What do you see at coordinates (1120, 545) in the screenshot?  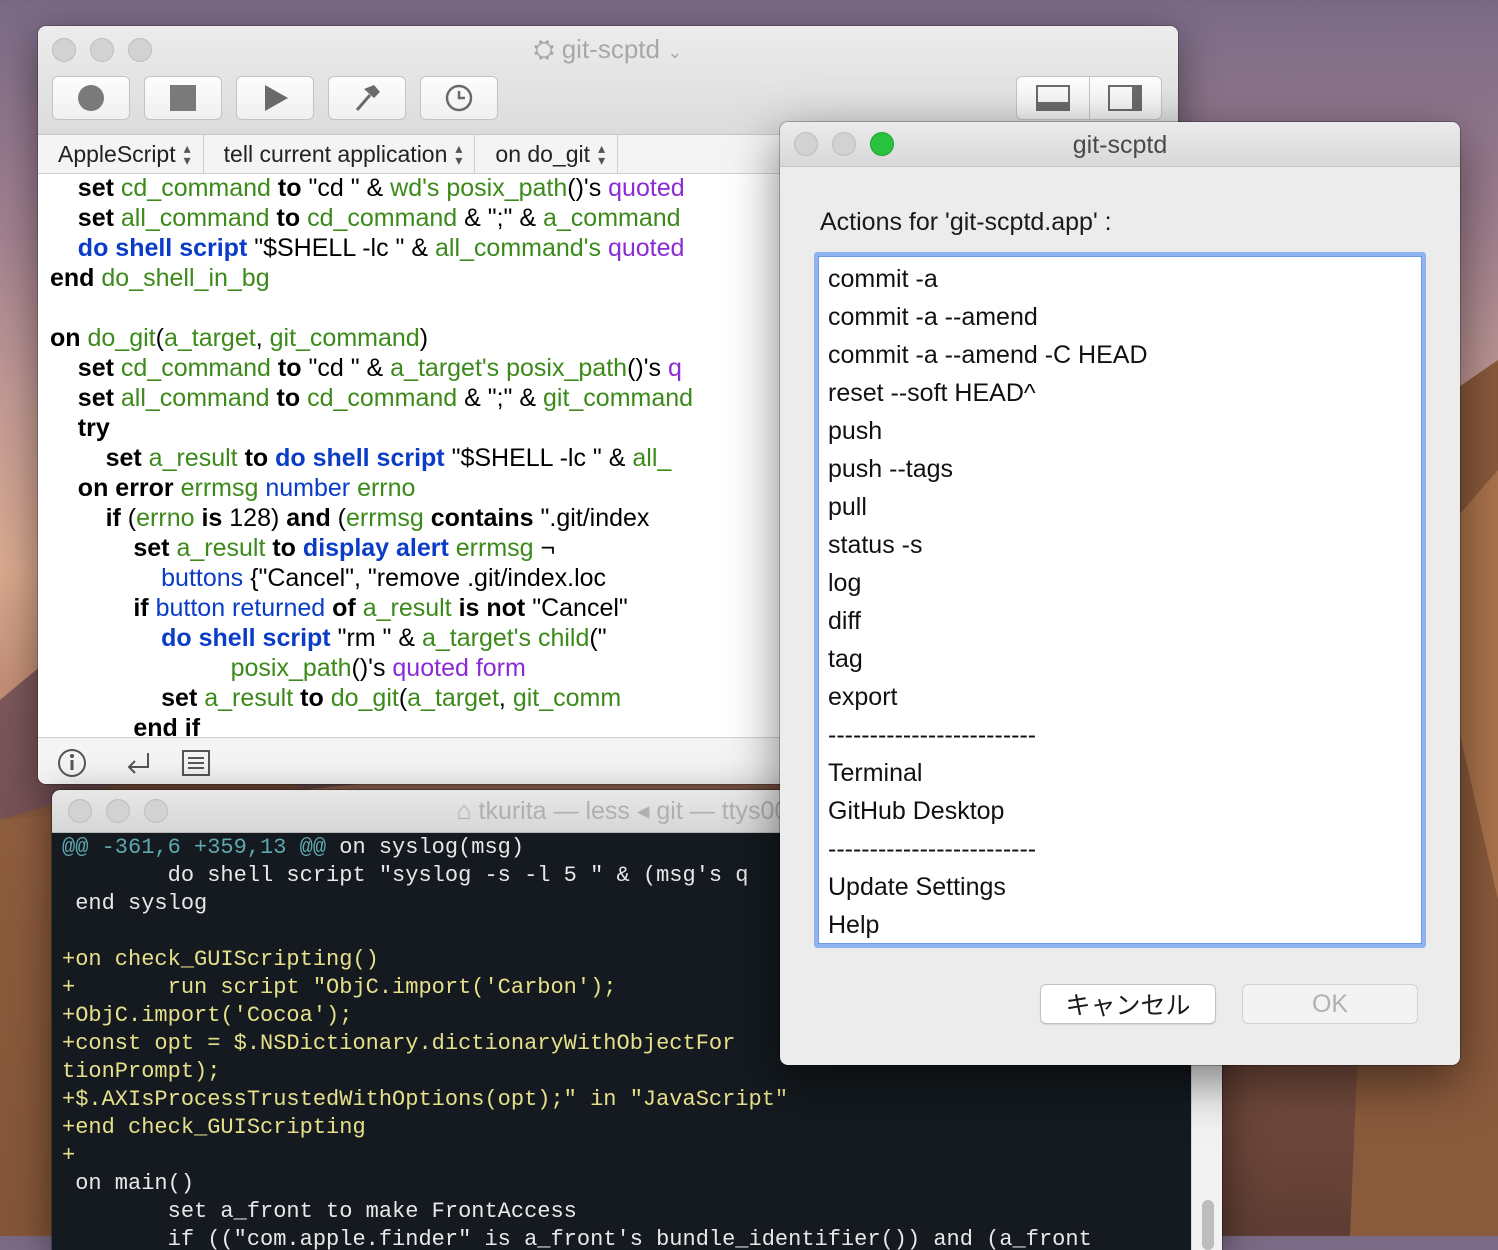 I see `list-item: status -s` at bounding box center [1120, 545].